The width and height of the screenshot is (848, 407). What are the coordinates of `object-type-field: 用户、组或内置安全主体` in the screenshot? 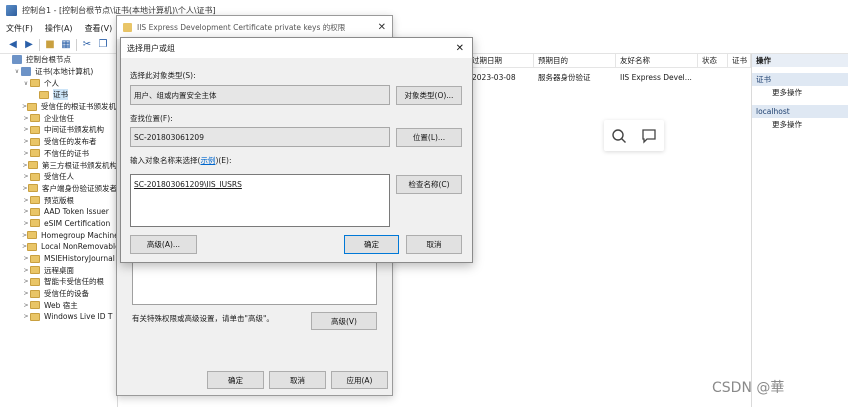 It's located at (260, 95).